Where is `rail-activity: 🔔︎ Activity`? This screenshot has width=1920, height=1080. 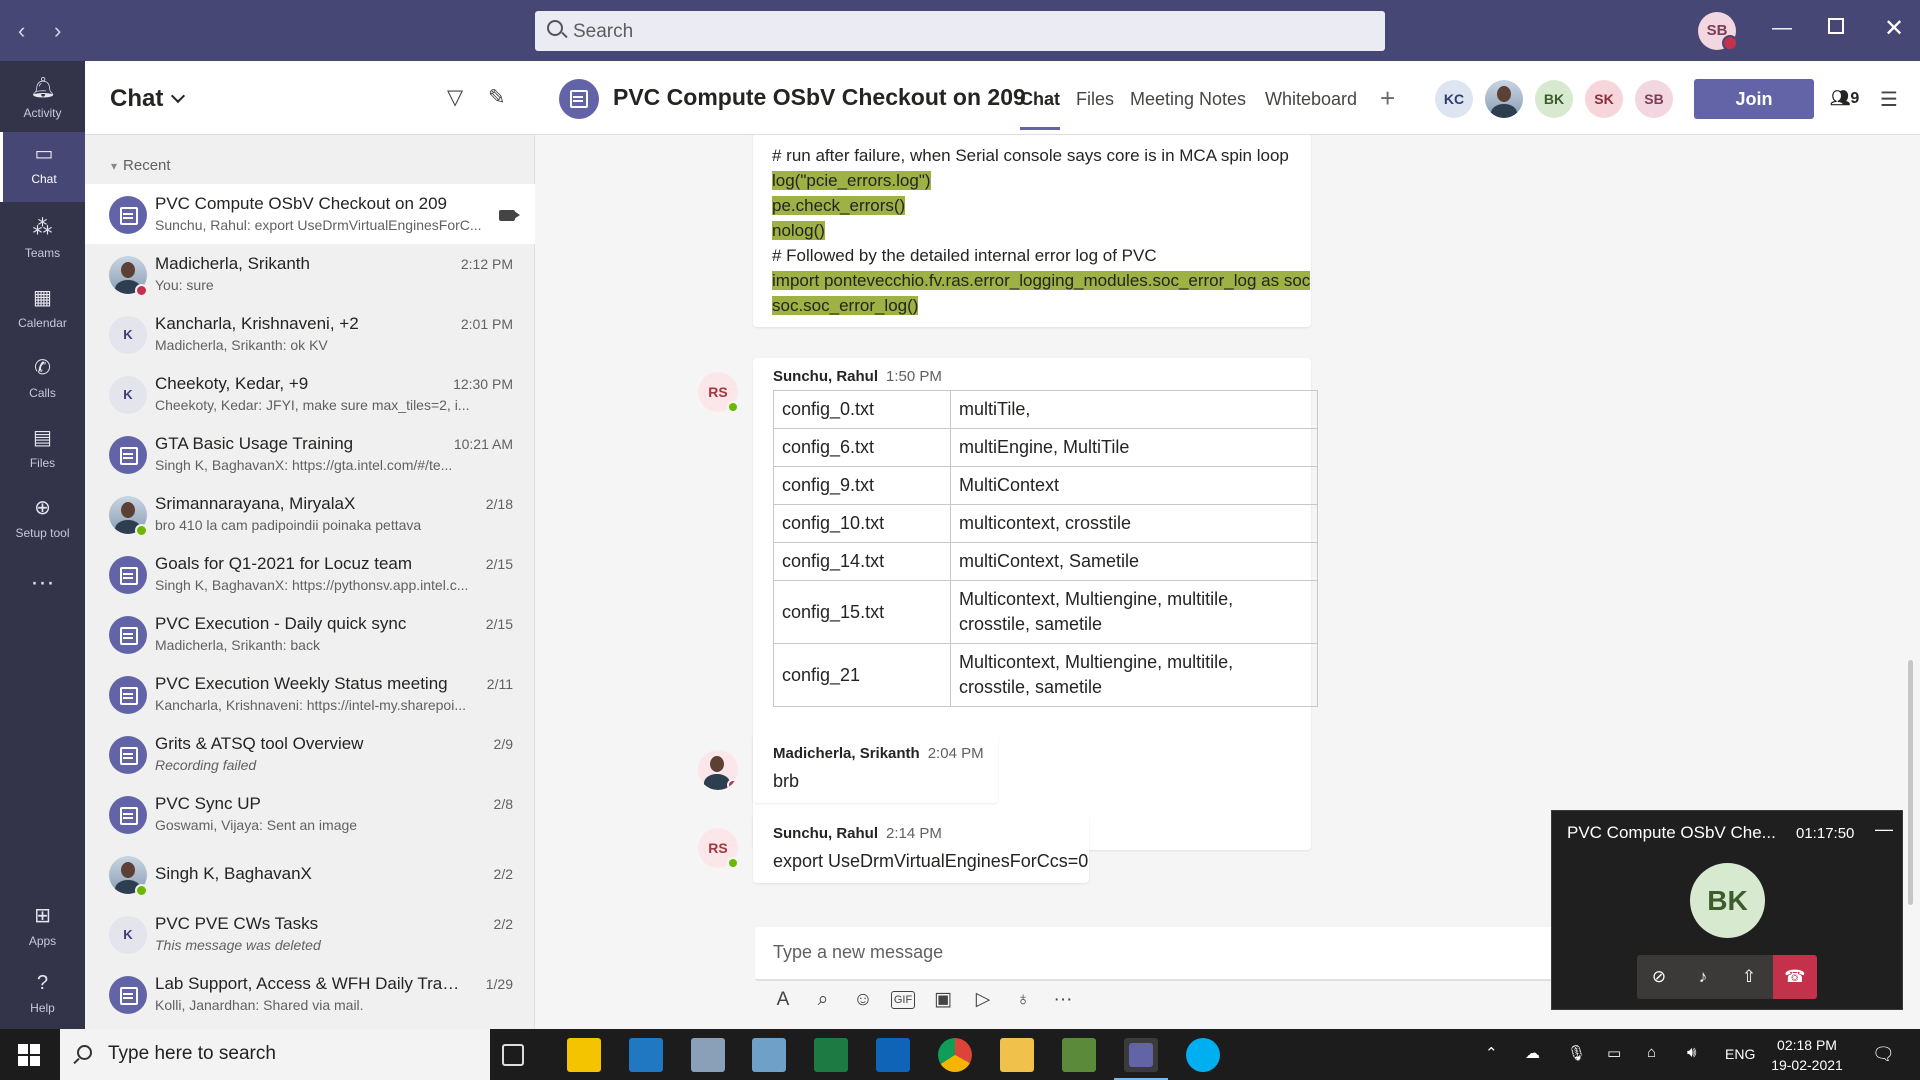
rail-activity: 🔔︎ Activity is located at coordinates (42, 99).